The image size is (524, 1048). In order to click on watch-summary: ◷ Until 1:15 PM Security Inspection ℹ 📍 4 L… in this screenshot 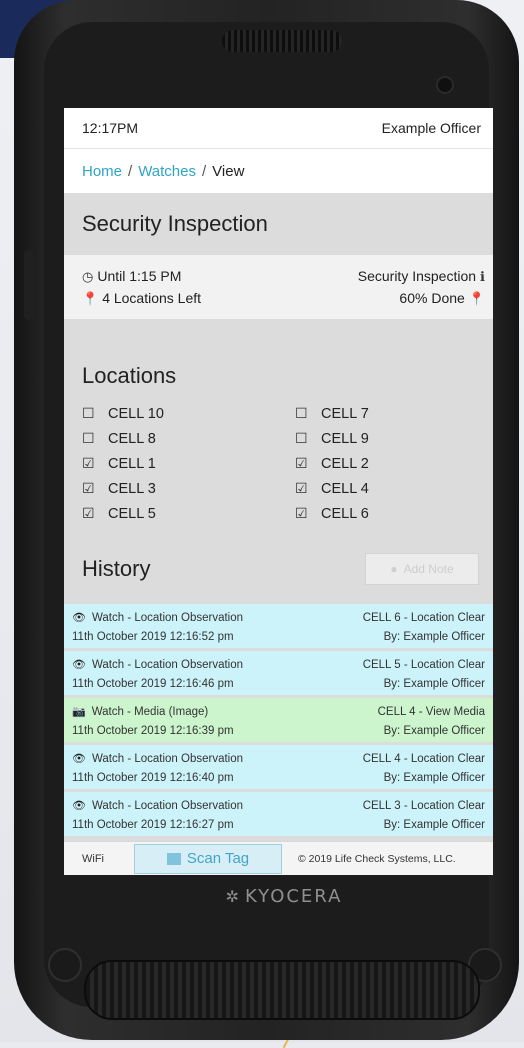, I will do `click(278, 287)`.